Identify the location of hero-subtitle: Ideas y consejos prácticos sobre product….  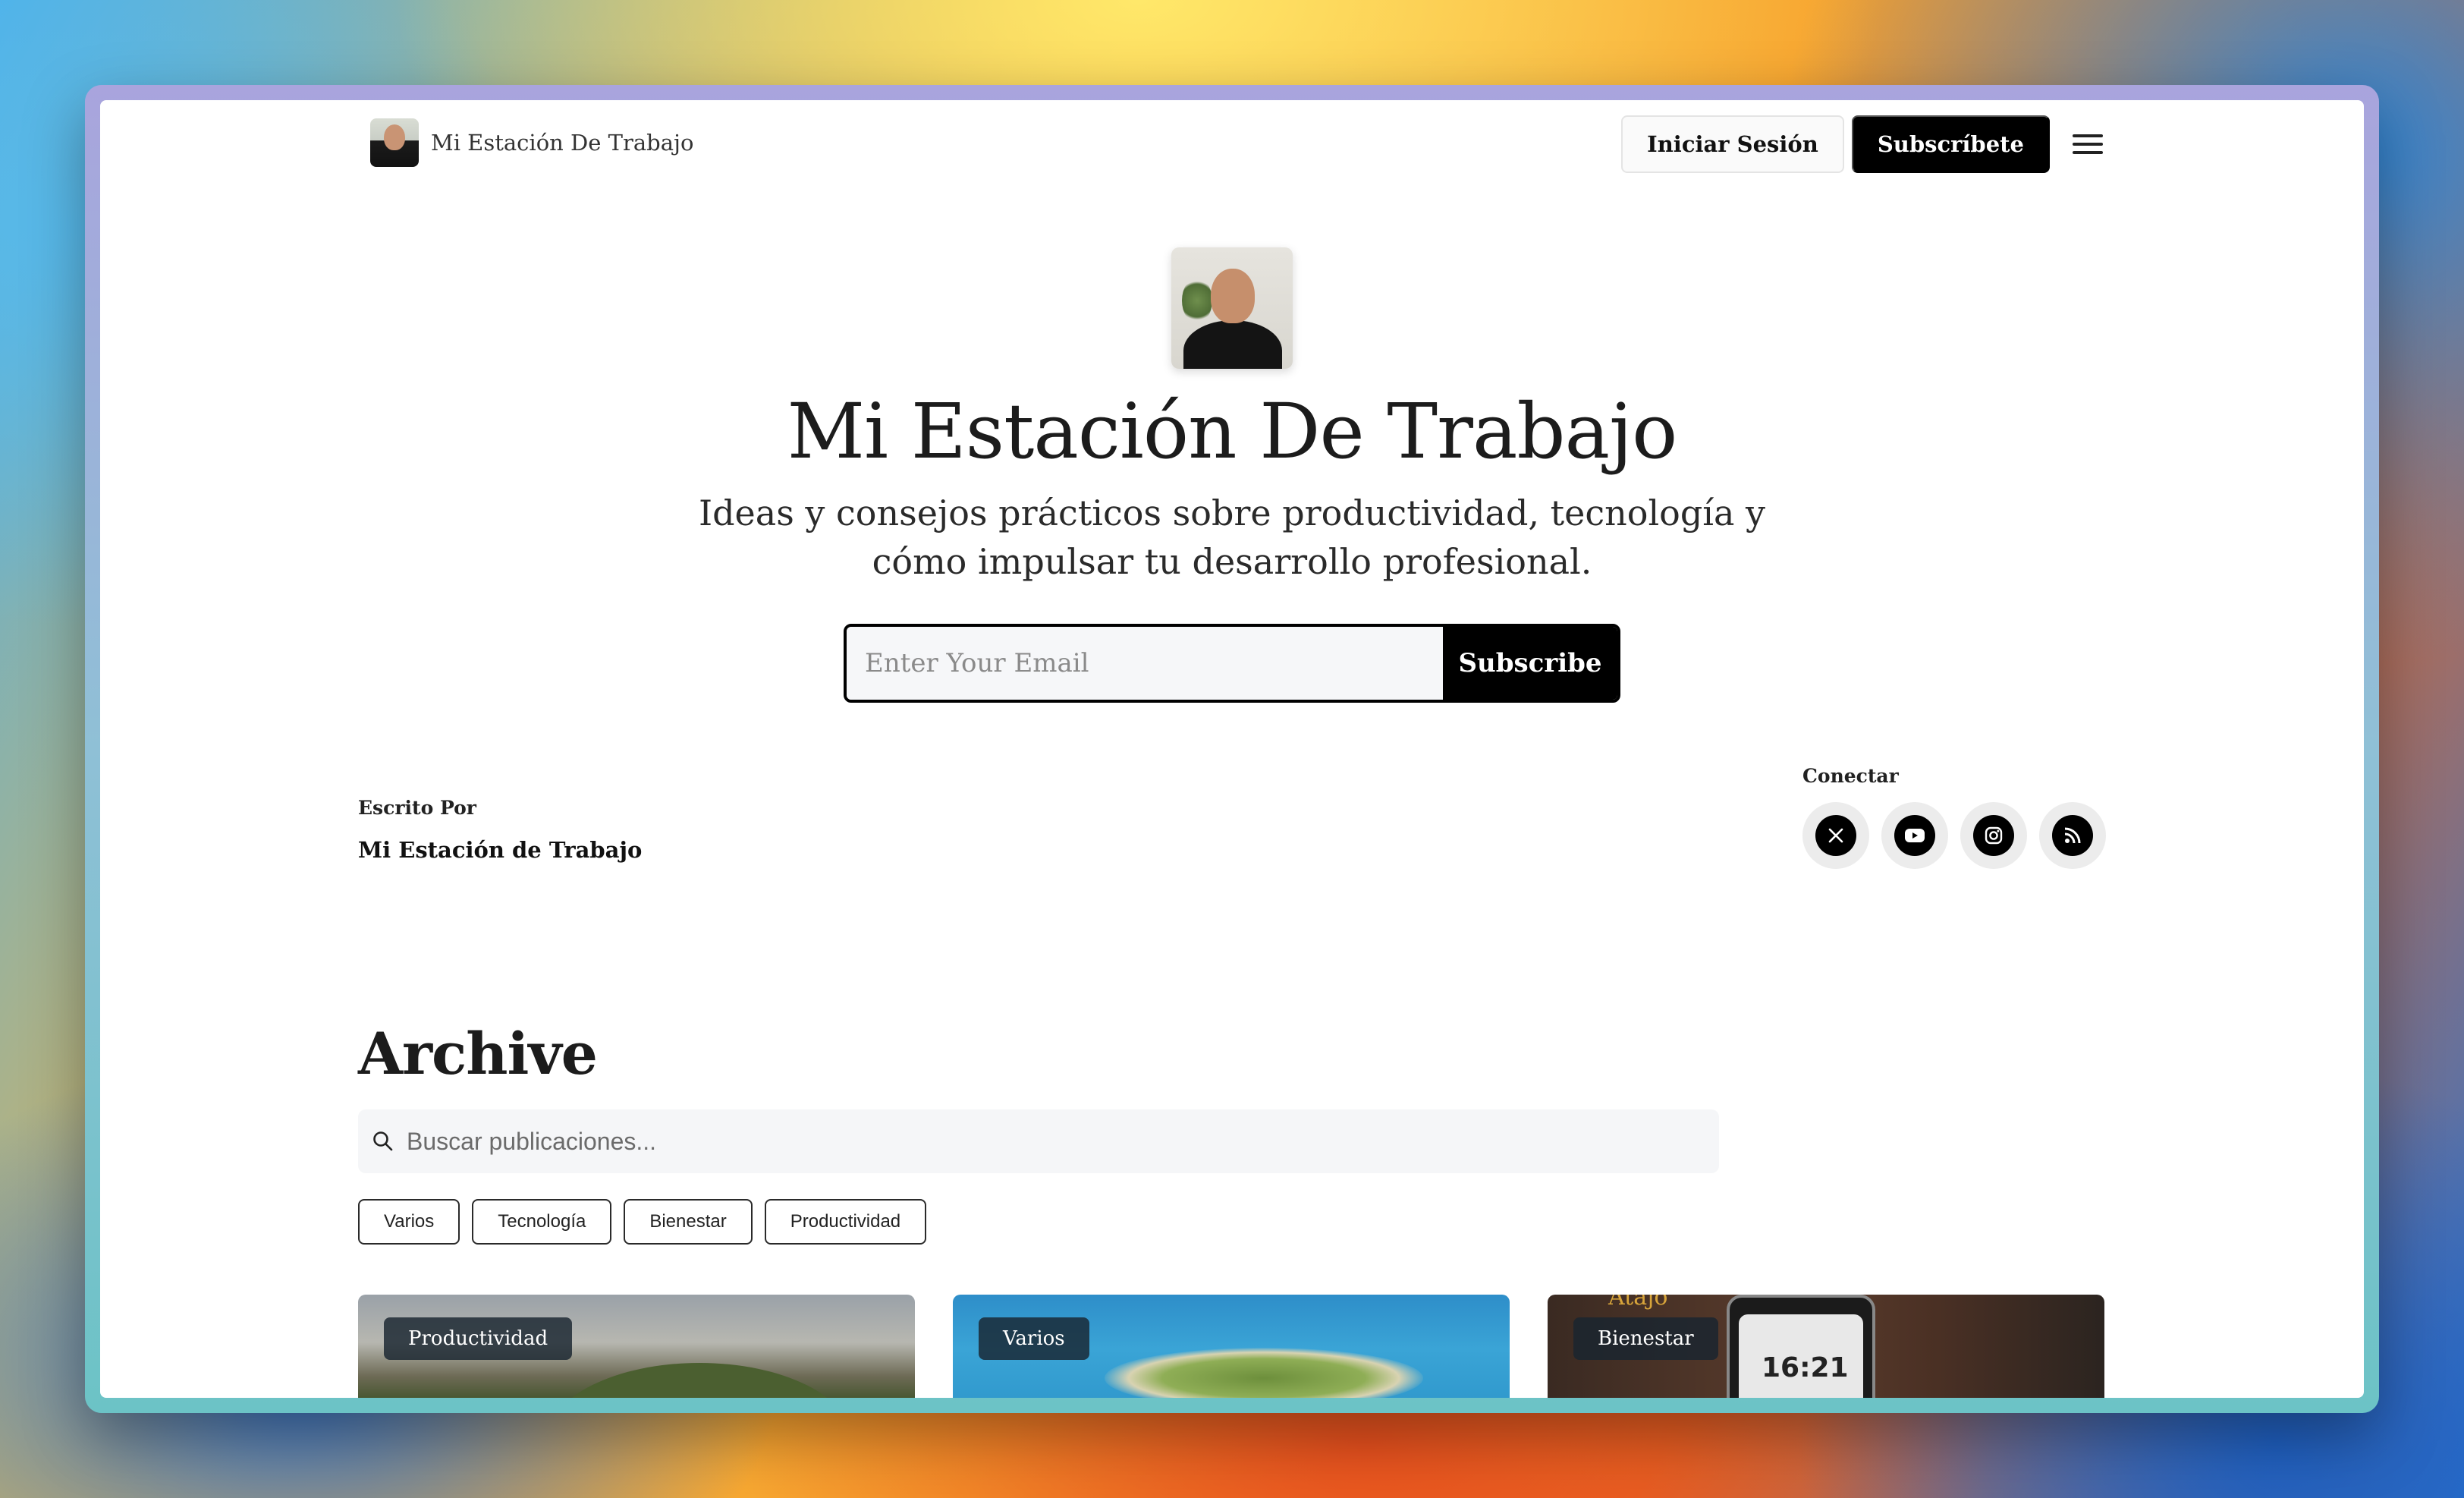
(1232, 537).